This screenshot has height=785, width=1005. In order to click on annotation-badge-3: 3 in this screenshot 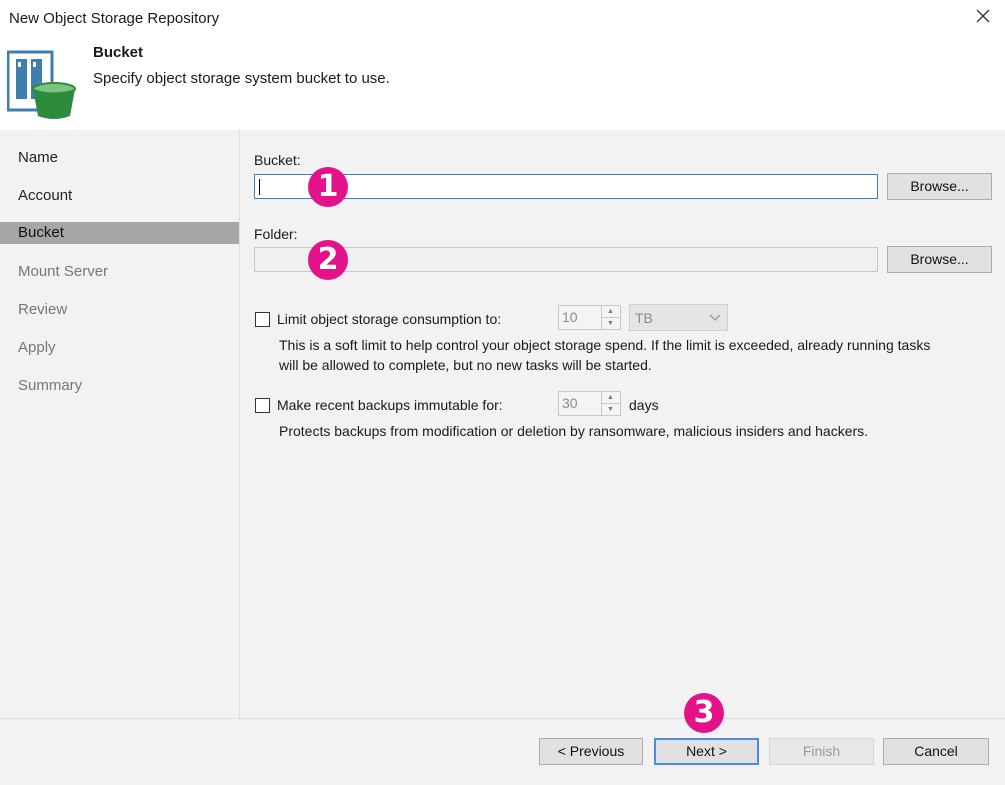, I will do `click(704, 713)`.